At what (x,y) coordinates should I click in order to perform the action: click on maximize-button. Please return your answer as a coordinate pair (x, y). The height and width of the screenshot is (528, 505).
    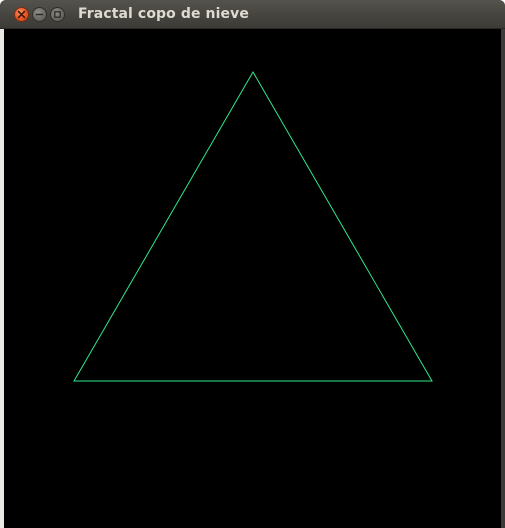
    Looking at the image, I should click on (57, 14).